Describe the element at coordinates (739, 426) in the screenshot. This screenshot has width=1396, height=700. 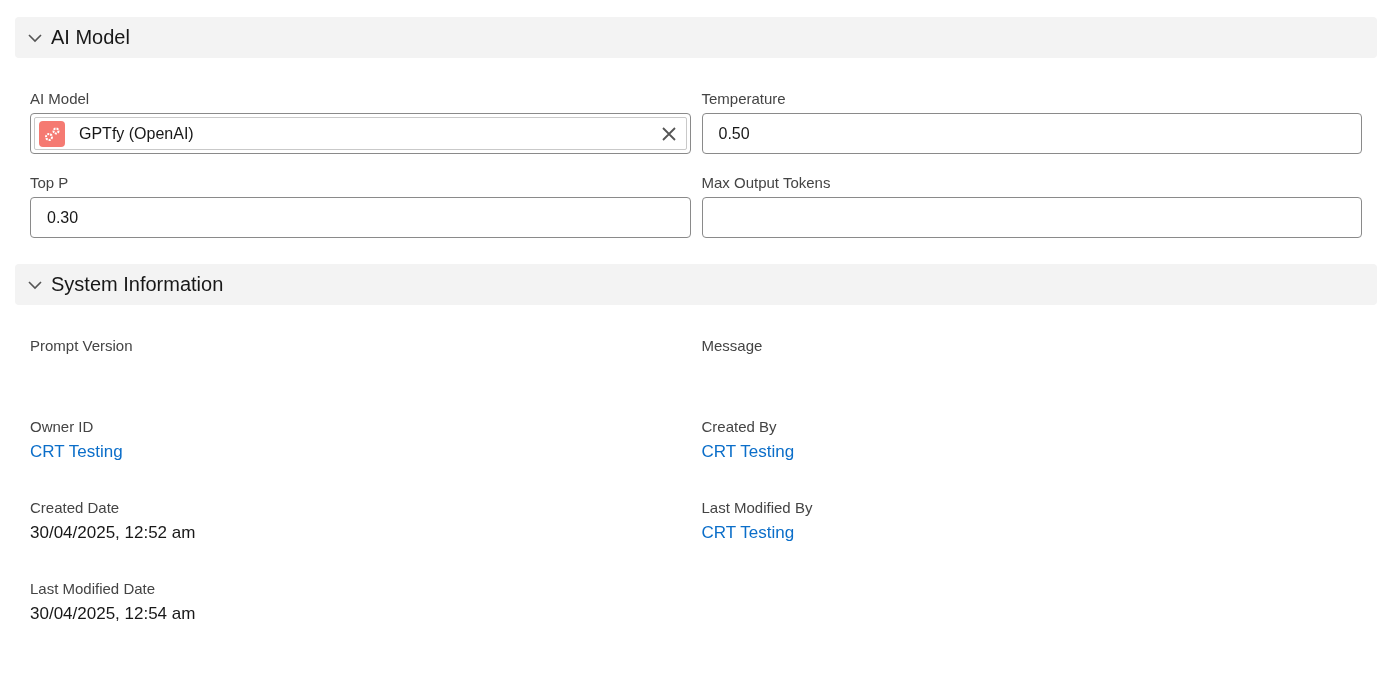
I see `field-label: Created By` at that location.